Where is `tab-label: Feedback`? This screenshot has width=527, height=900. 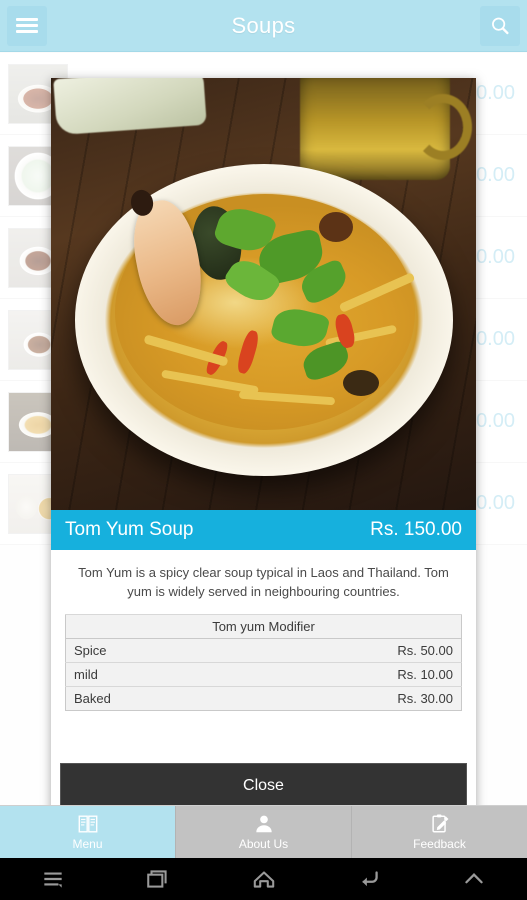
tab-label: Feedback is located at coordinates (439, 844).